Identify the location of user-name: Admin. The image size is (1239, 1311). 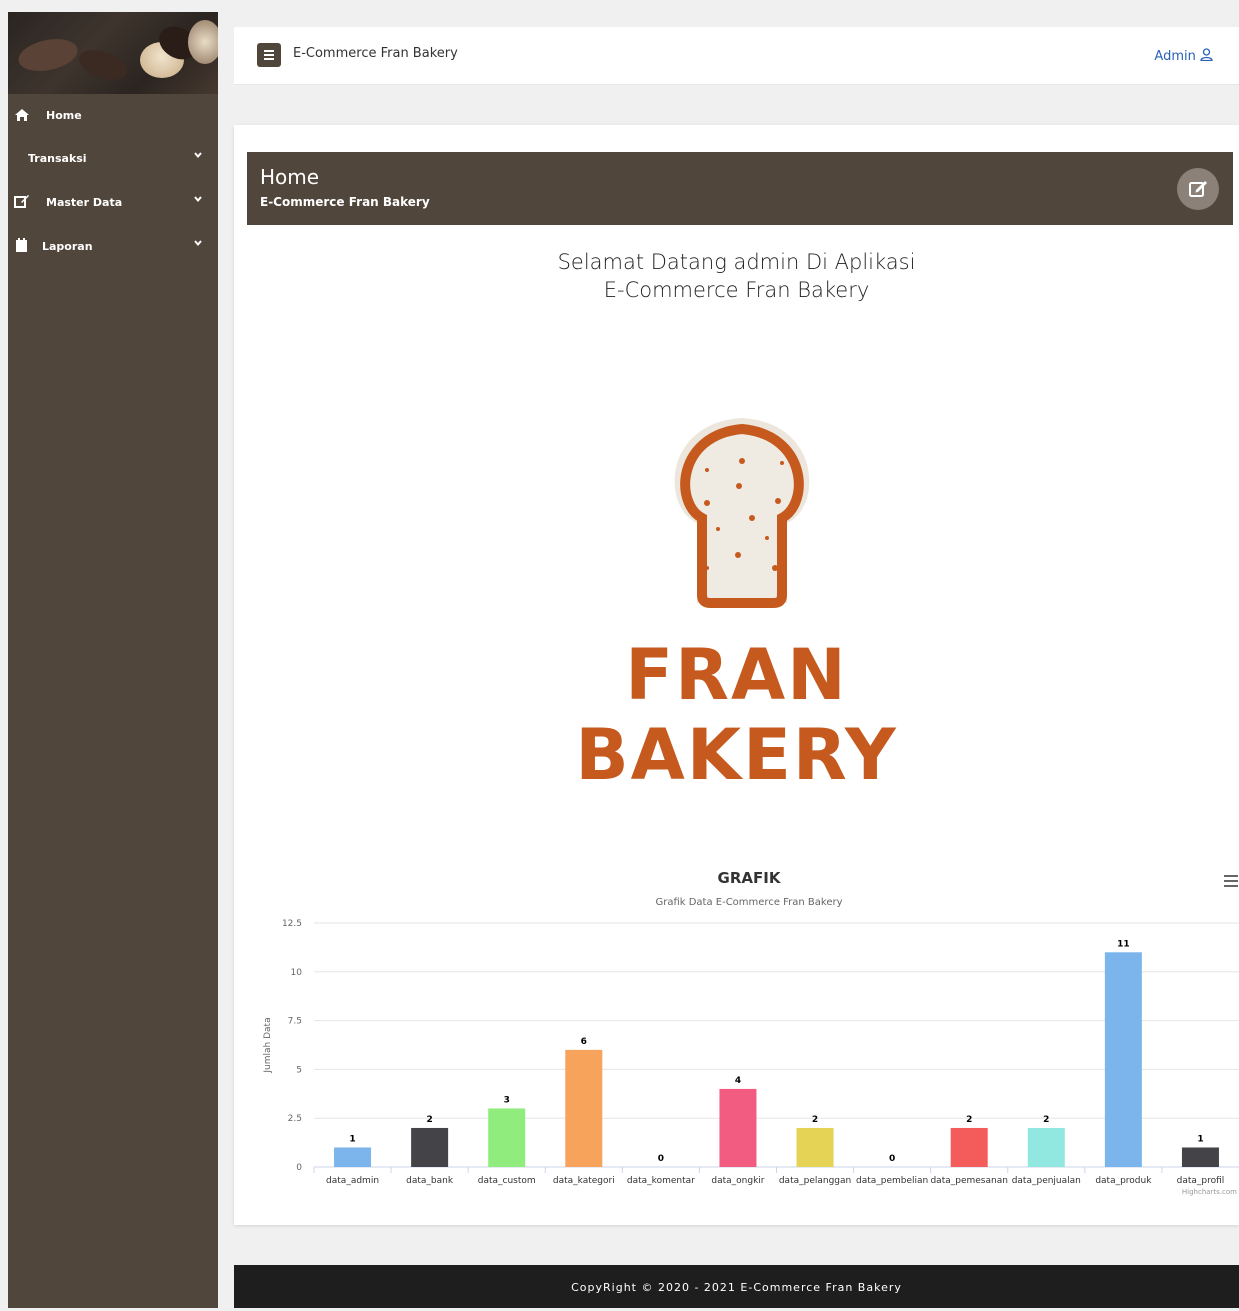
(1175, 56).